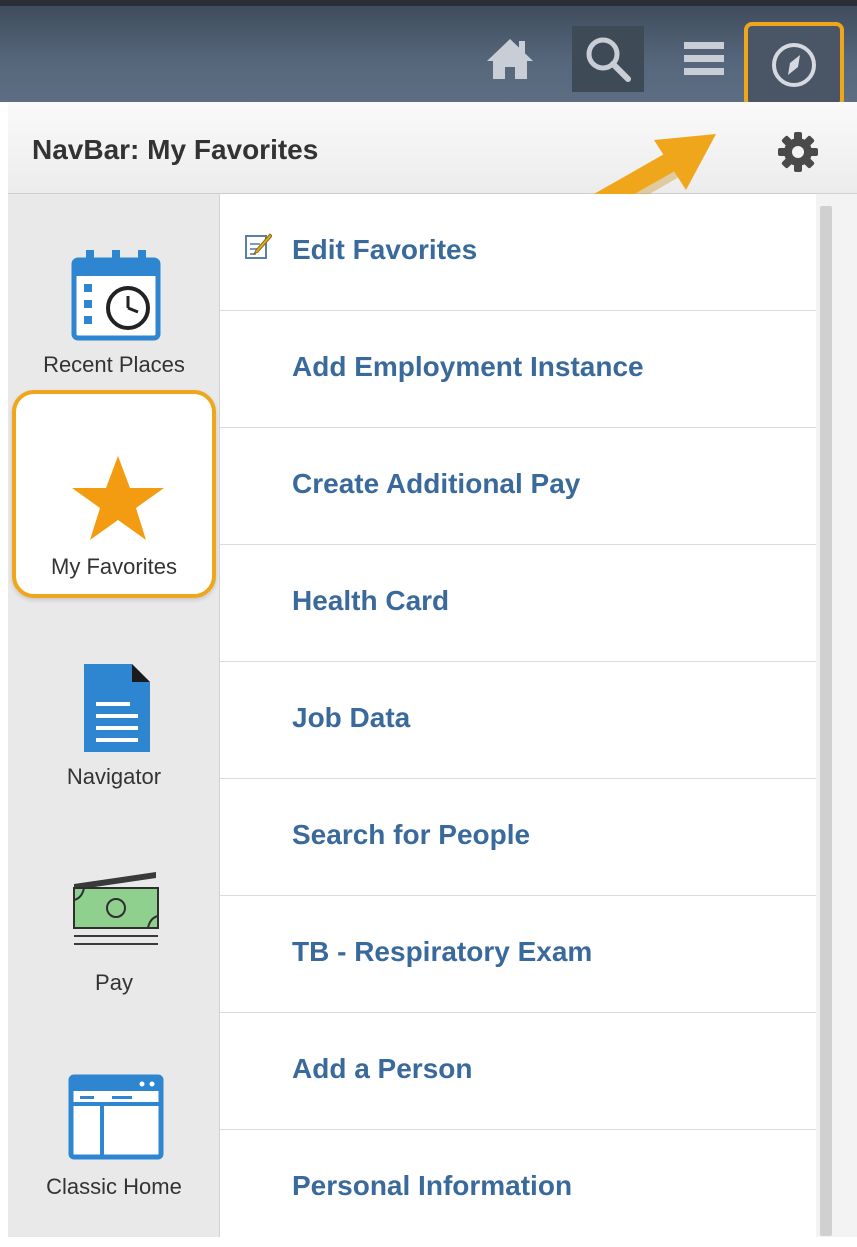 This screenshot has width=857, height=1247. What do you see at coordinates (836, 715) in the screenshot?
I see `scrollbar-track` at bounding box center [836, 715].